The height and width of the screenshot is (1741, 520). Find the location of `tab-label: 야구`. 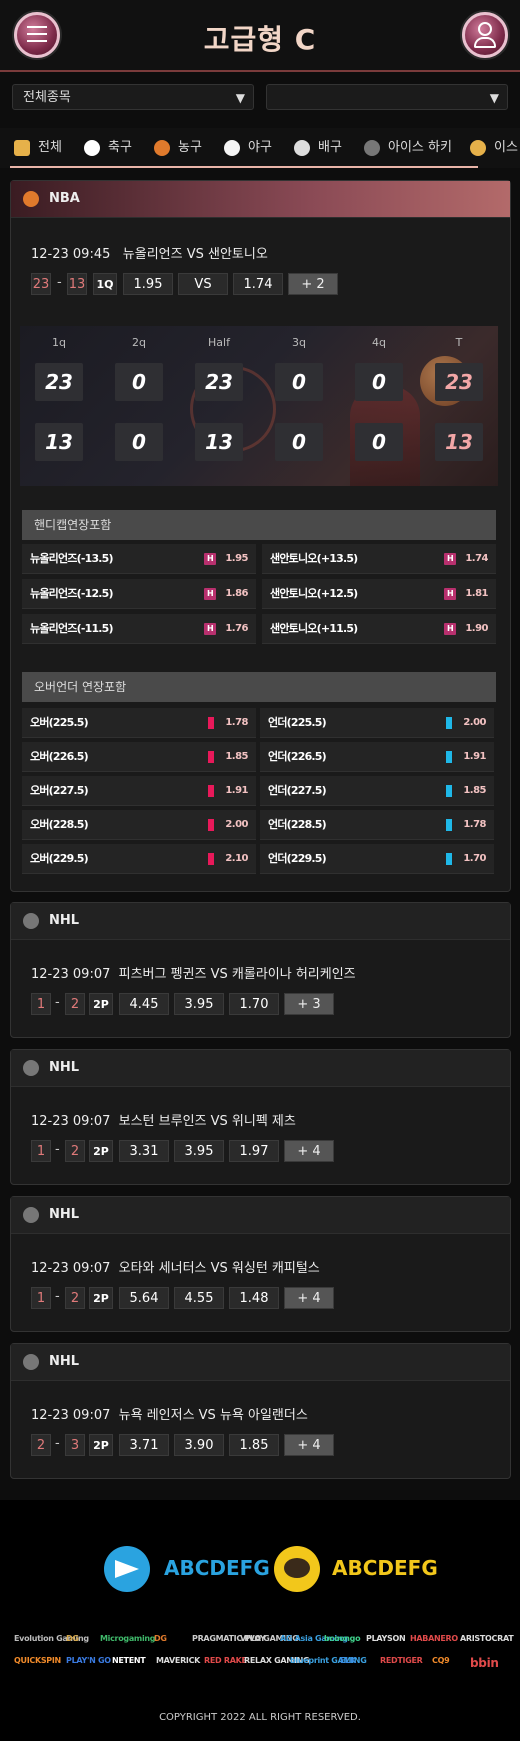

tab-label: 야구 is located at coordinates (260, 147).